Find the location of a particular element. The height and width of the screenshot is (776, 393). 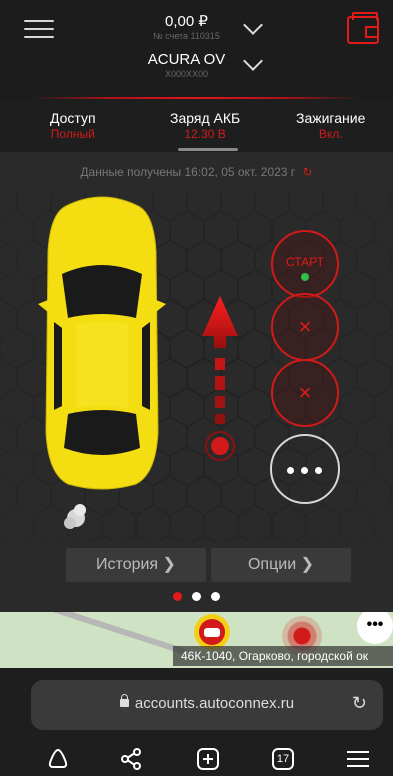

options-button: Опции ❯ is located at coordinates (281, 565).